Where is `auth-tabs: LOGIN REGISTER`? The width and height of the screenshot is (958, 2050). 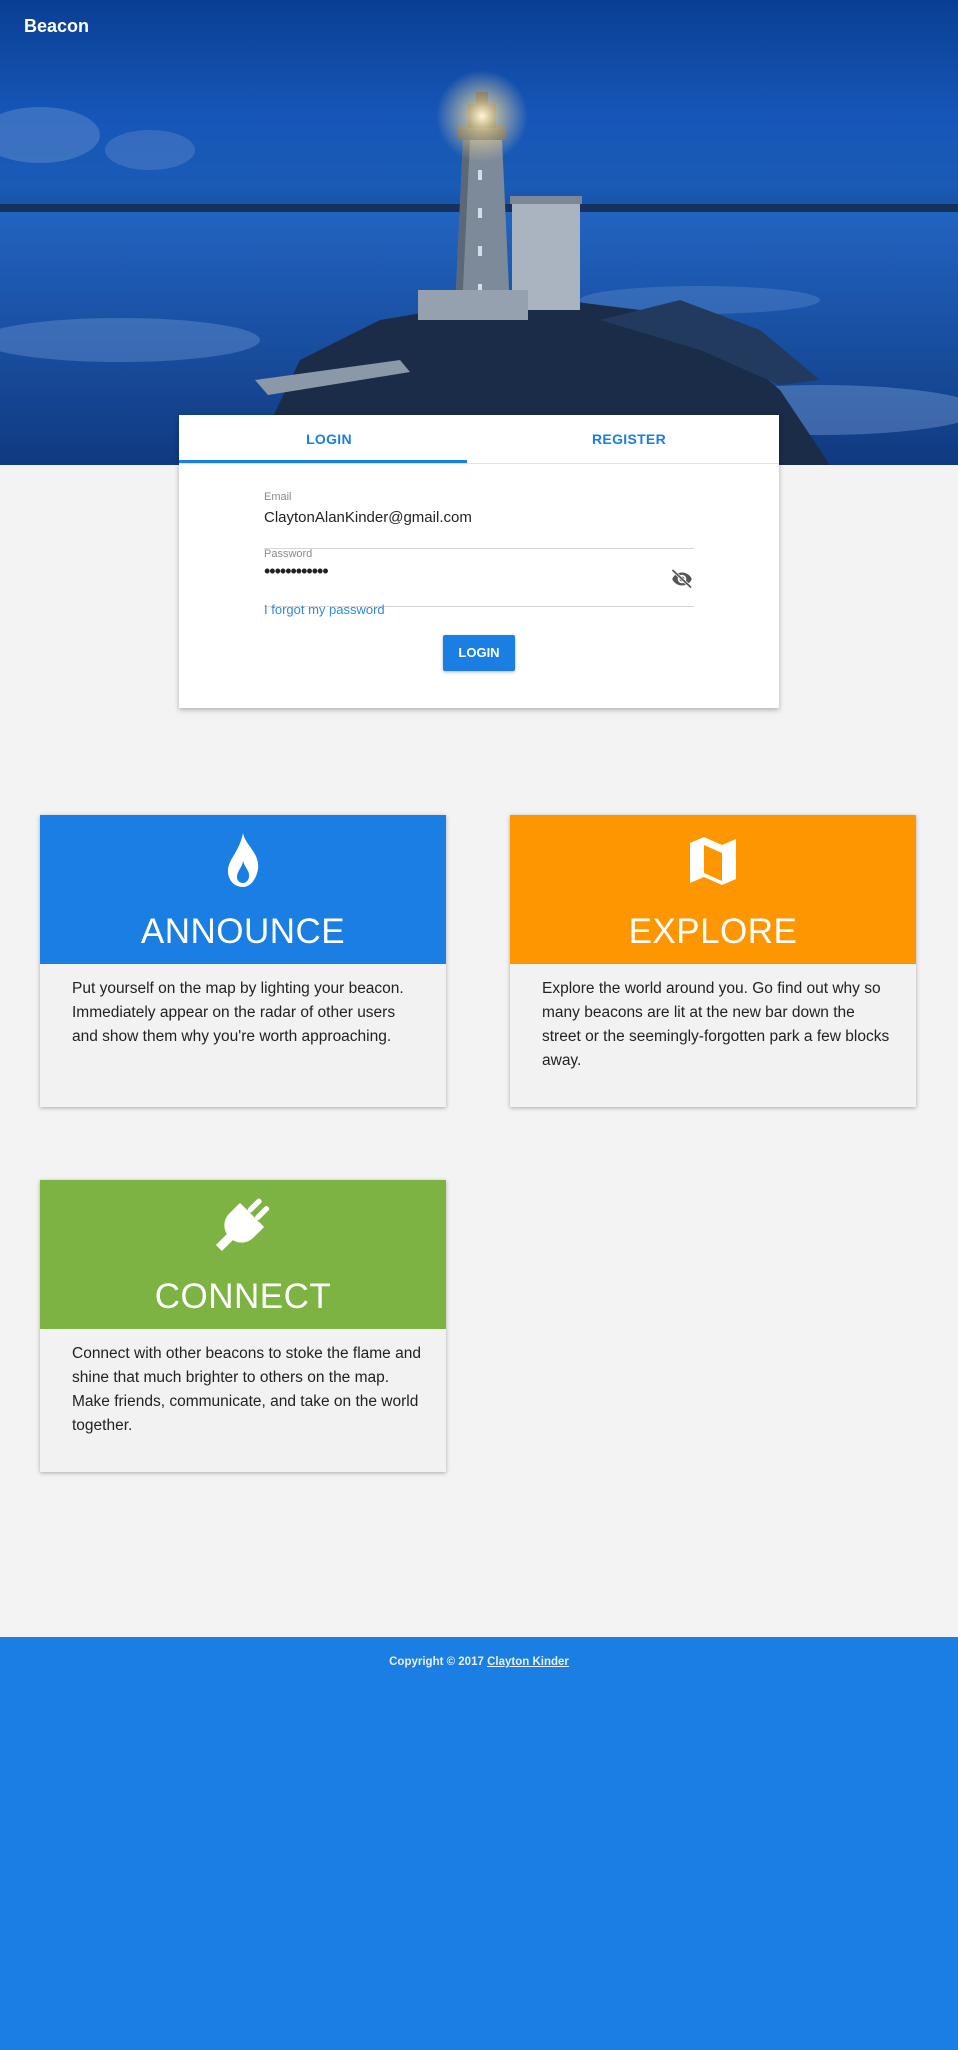
auth-tabs: LOGIN REGISTER is located at coordinates (479, 439).